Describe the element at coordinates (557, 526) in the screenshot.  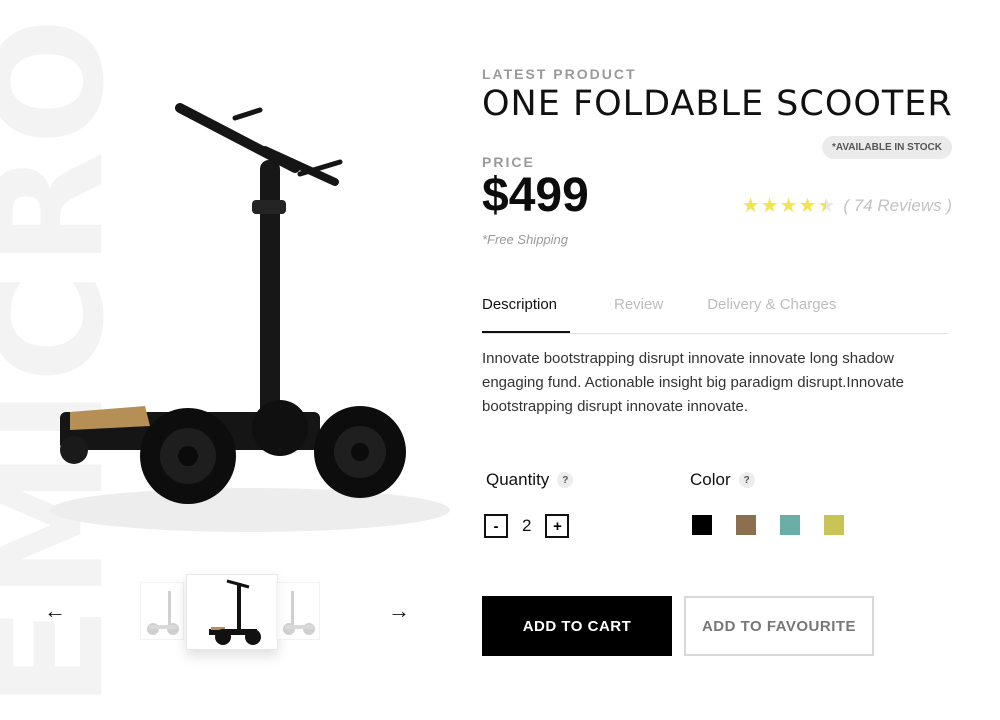
I see `increment-button: +` at that location.